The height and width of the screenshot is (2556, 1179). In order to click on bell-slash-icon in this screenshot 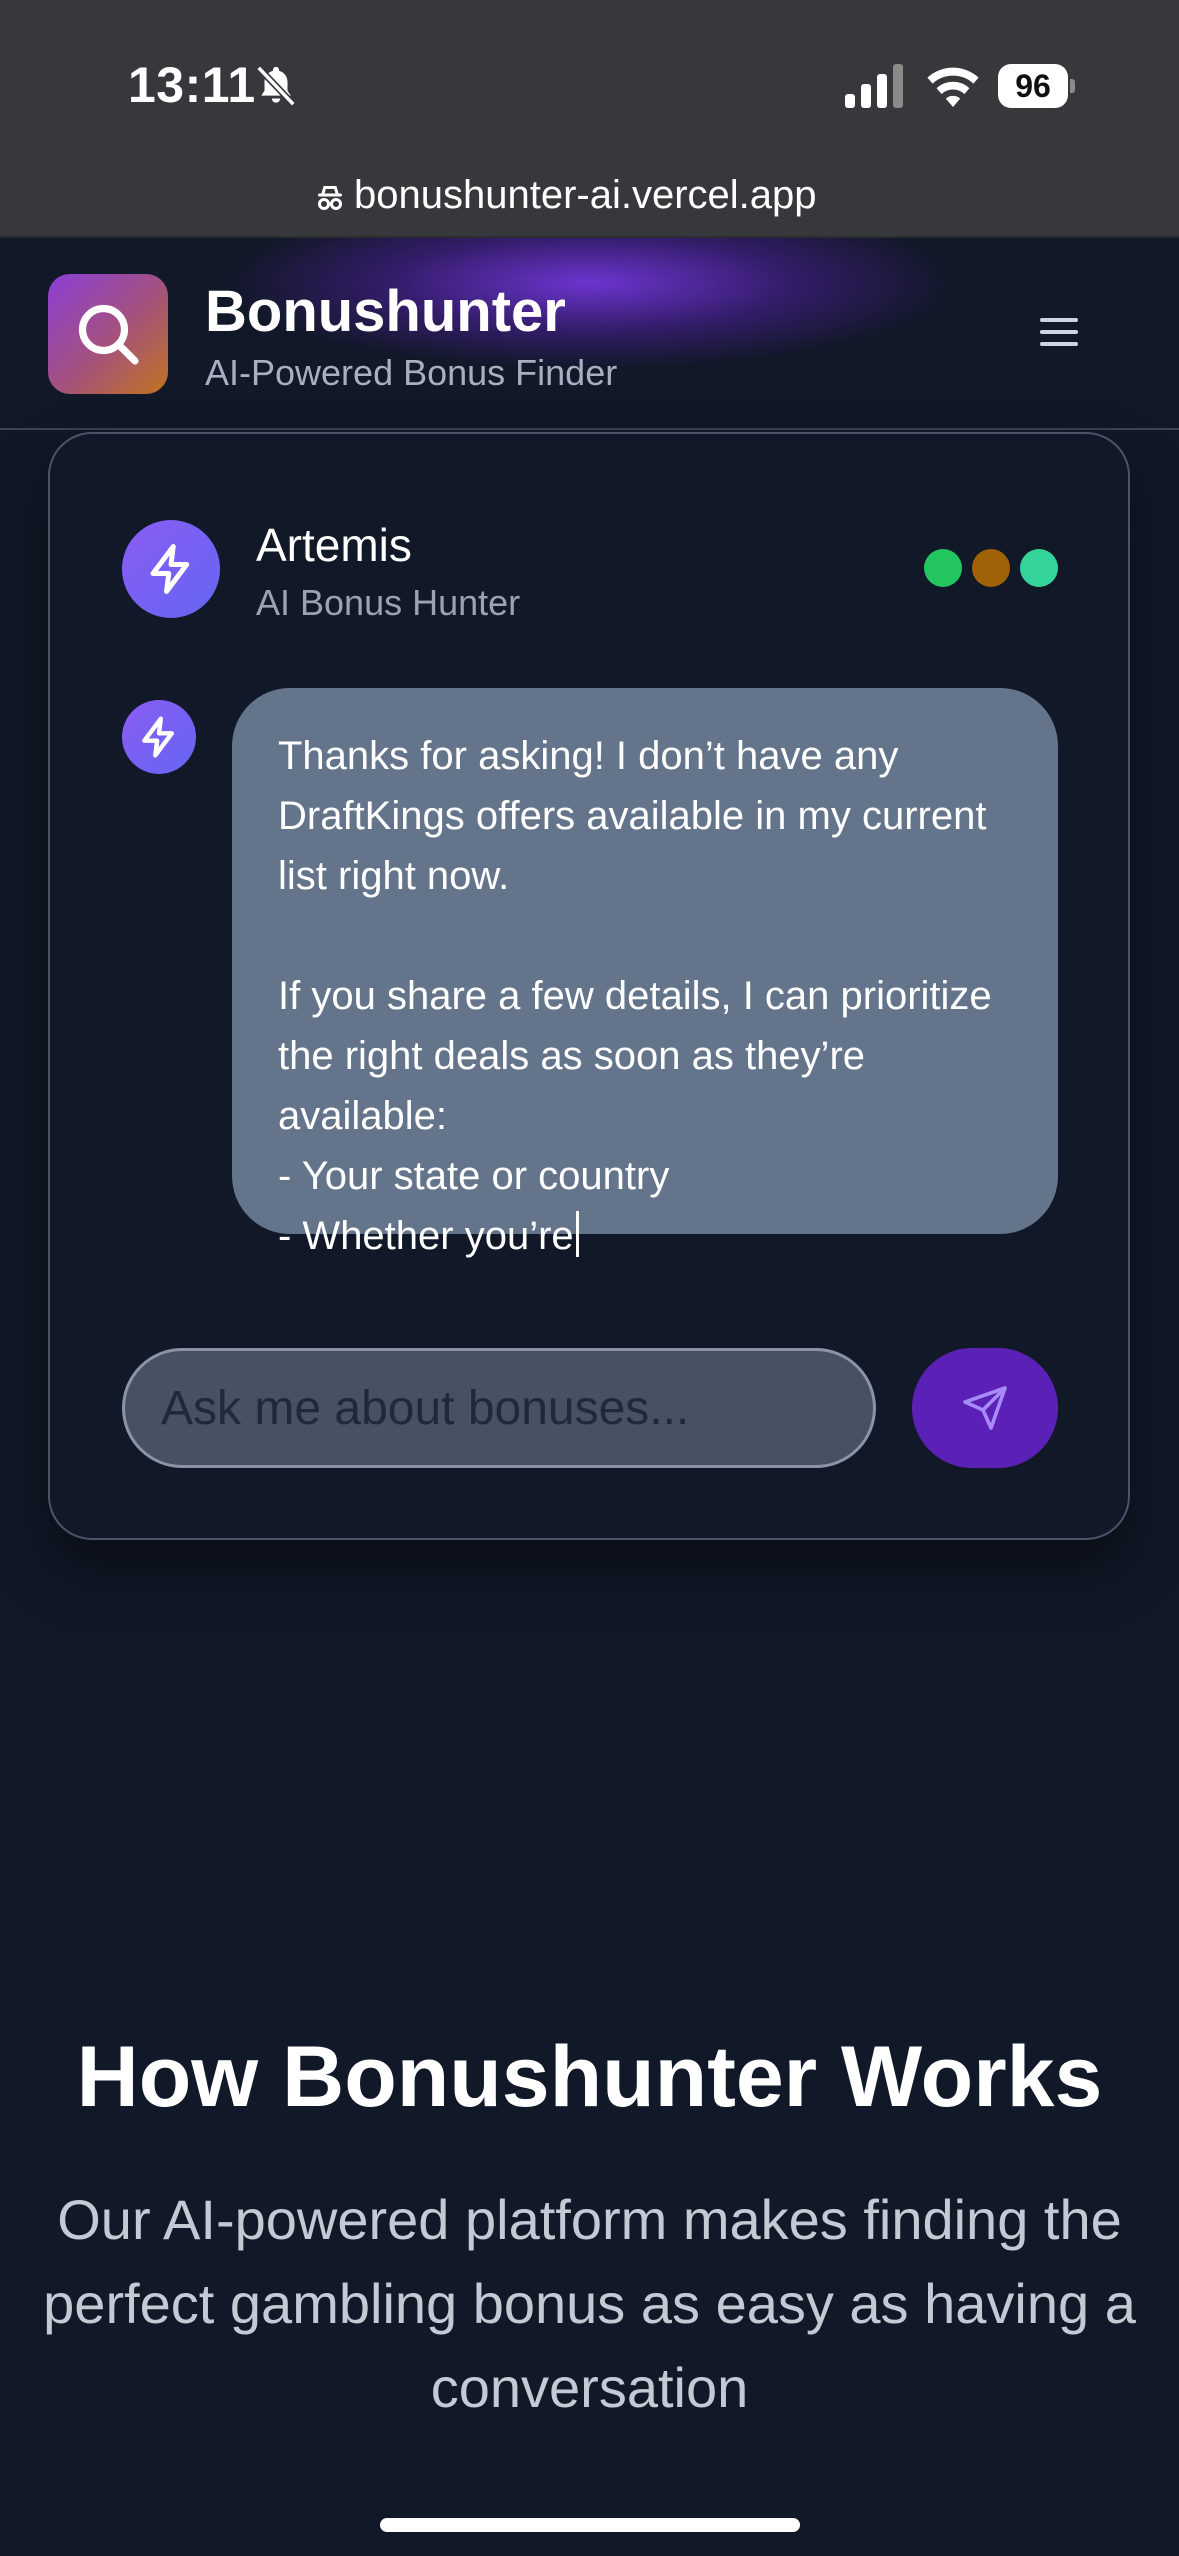, I will do `click(276, 86)`.